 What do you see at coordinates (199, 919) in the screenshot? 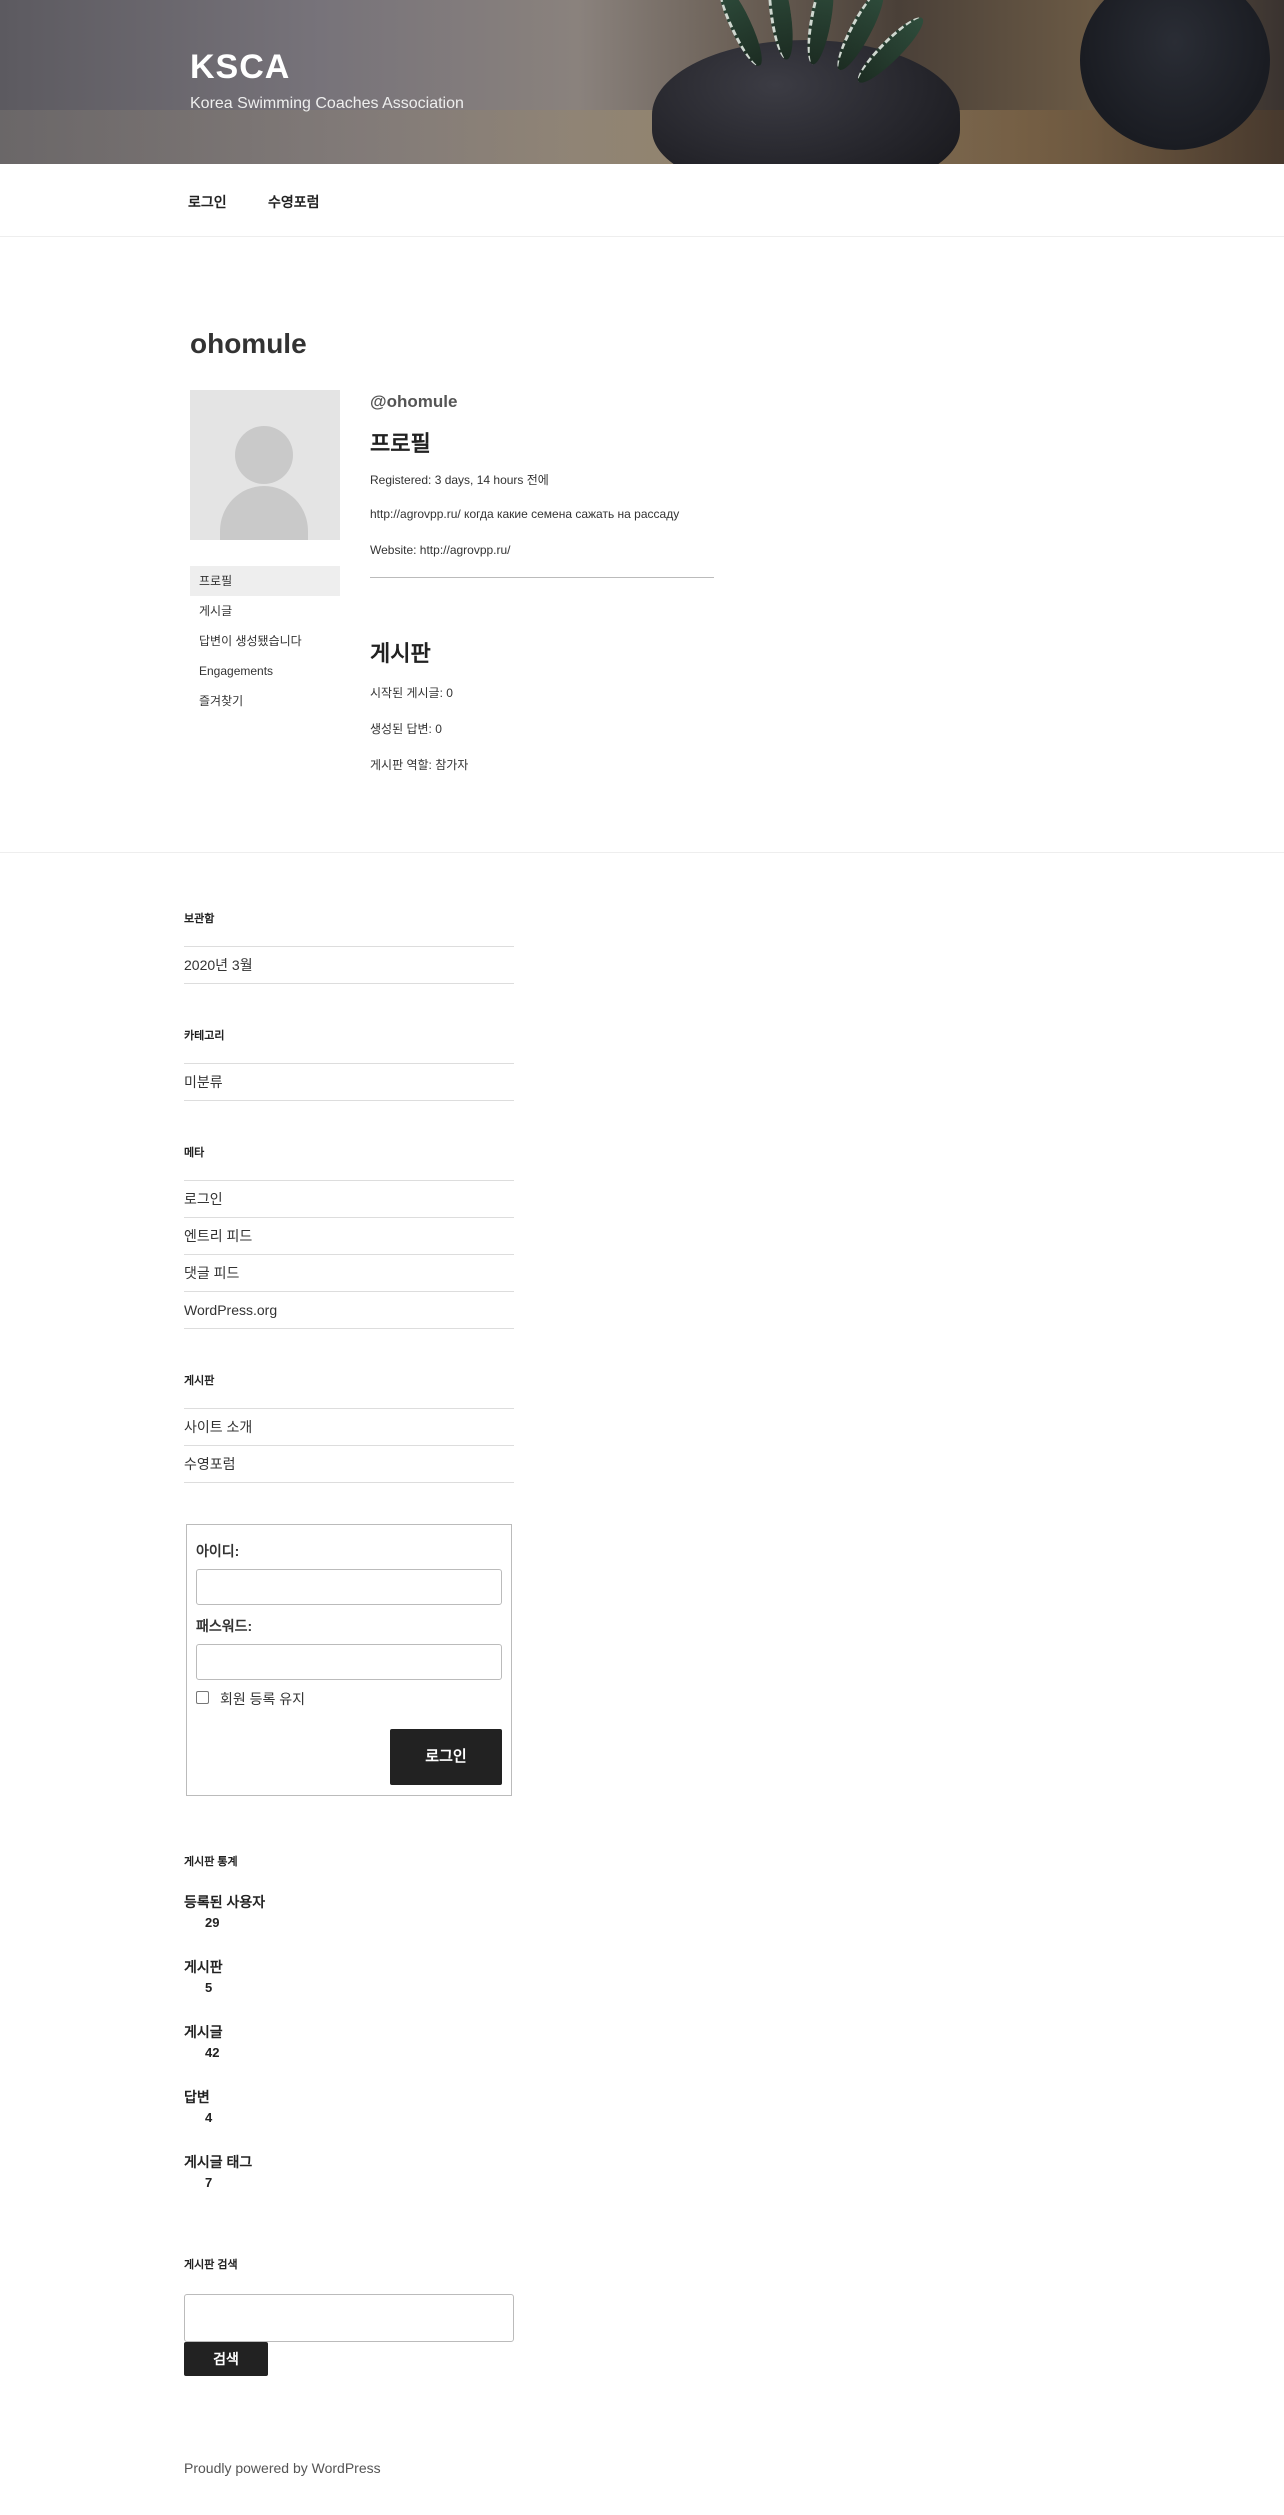
I see `archives-widget-title: 보관함` at bounding box center [199, 919].